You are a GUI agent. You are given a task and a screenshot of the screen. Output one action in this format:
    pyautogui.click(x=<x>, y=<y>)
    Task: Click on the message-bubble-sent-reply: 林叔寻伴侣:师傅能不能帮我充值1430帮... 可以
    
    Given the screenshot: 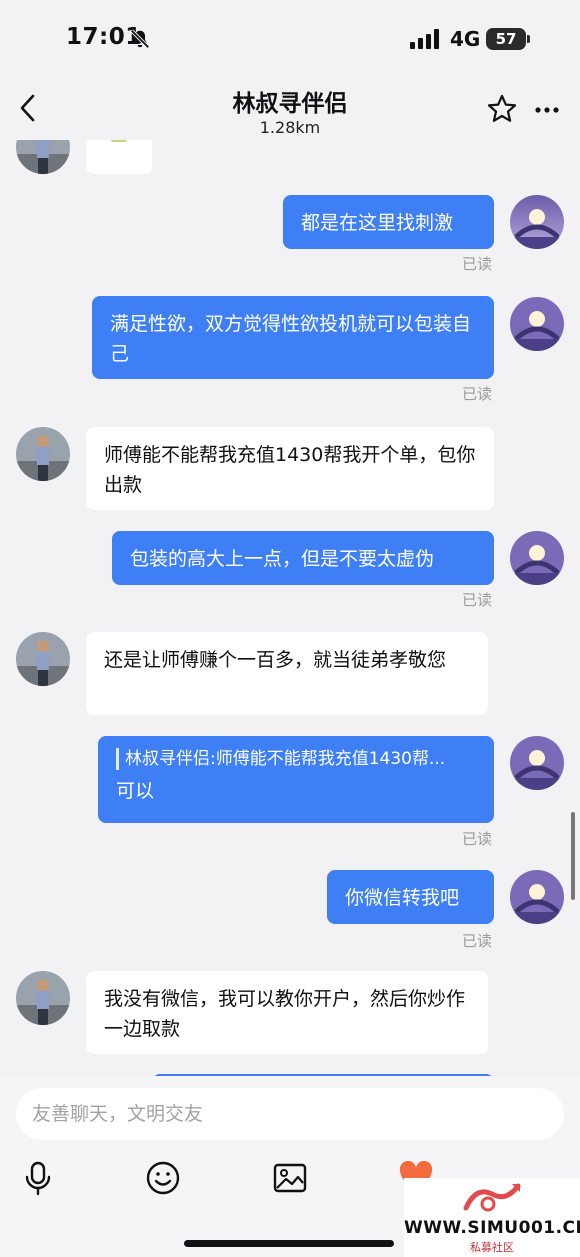 What is the action you would take?
    pyautogui.click(x=296, y=779)
    